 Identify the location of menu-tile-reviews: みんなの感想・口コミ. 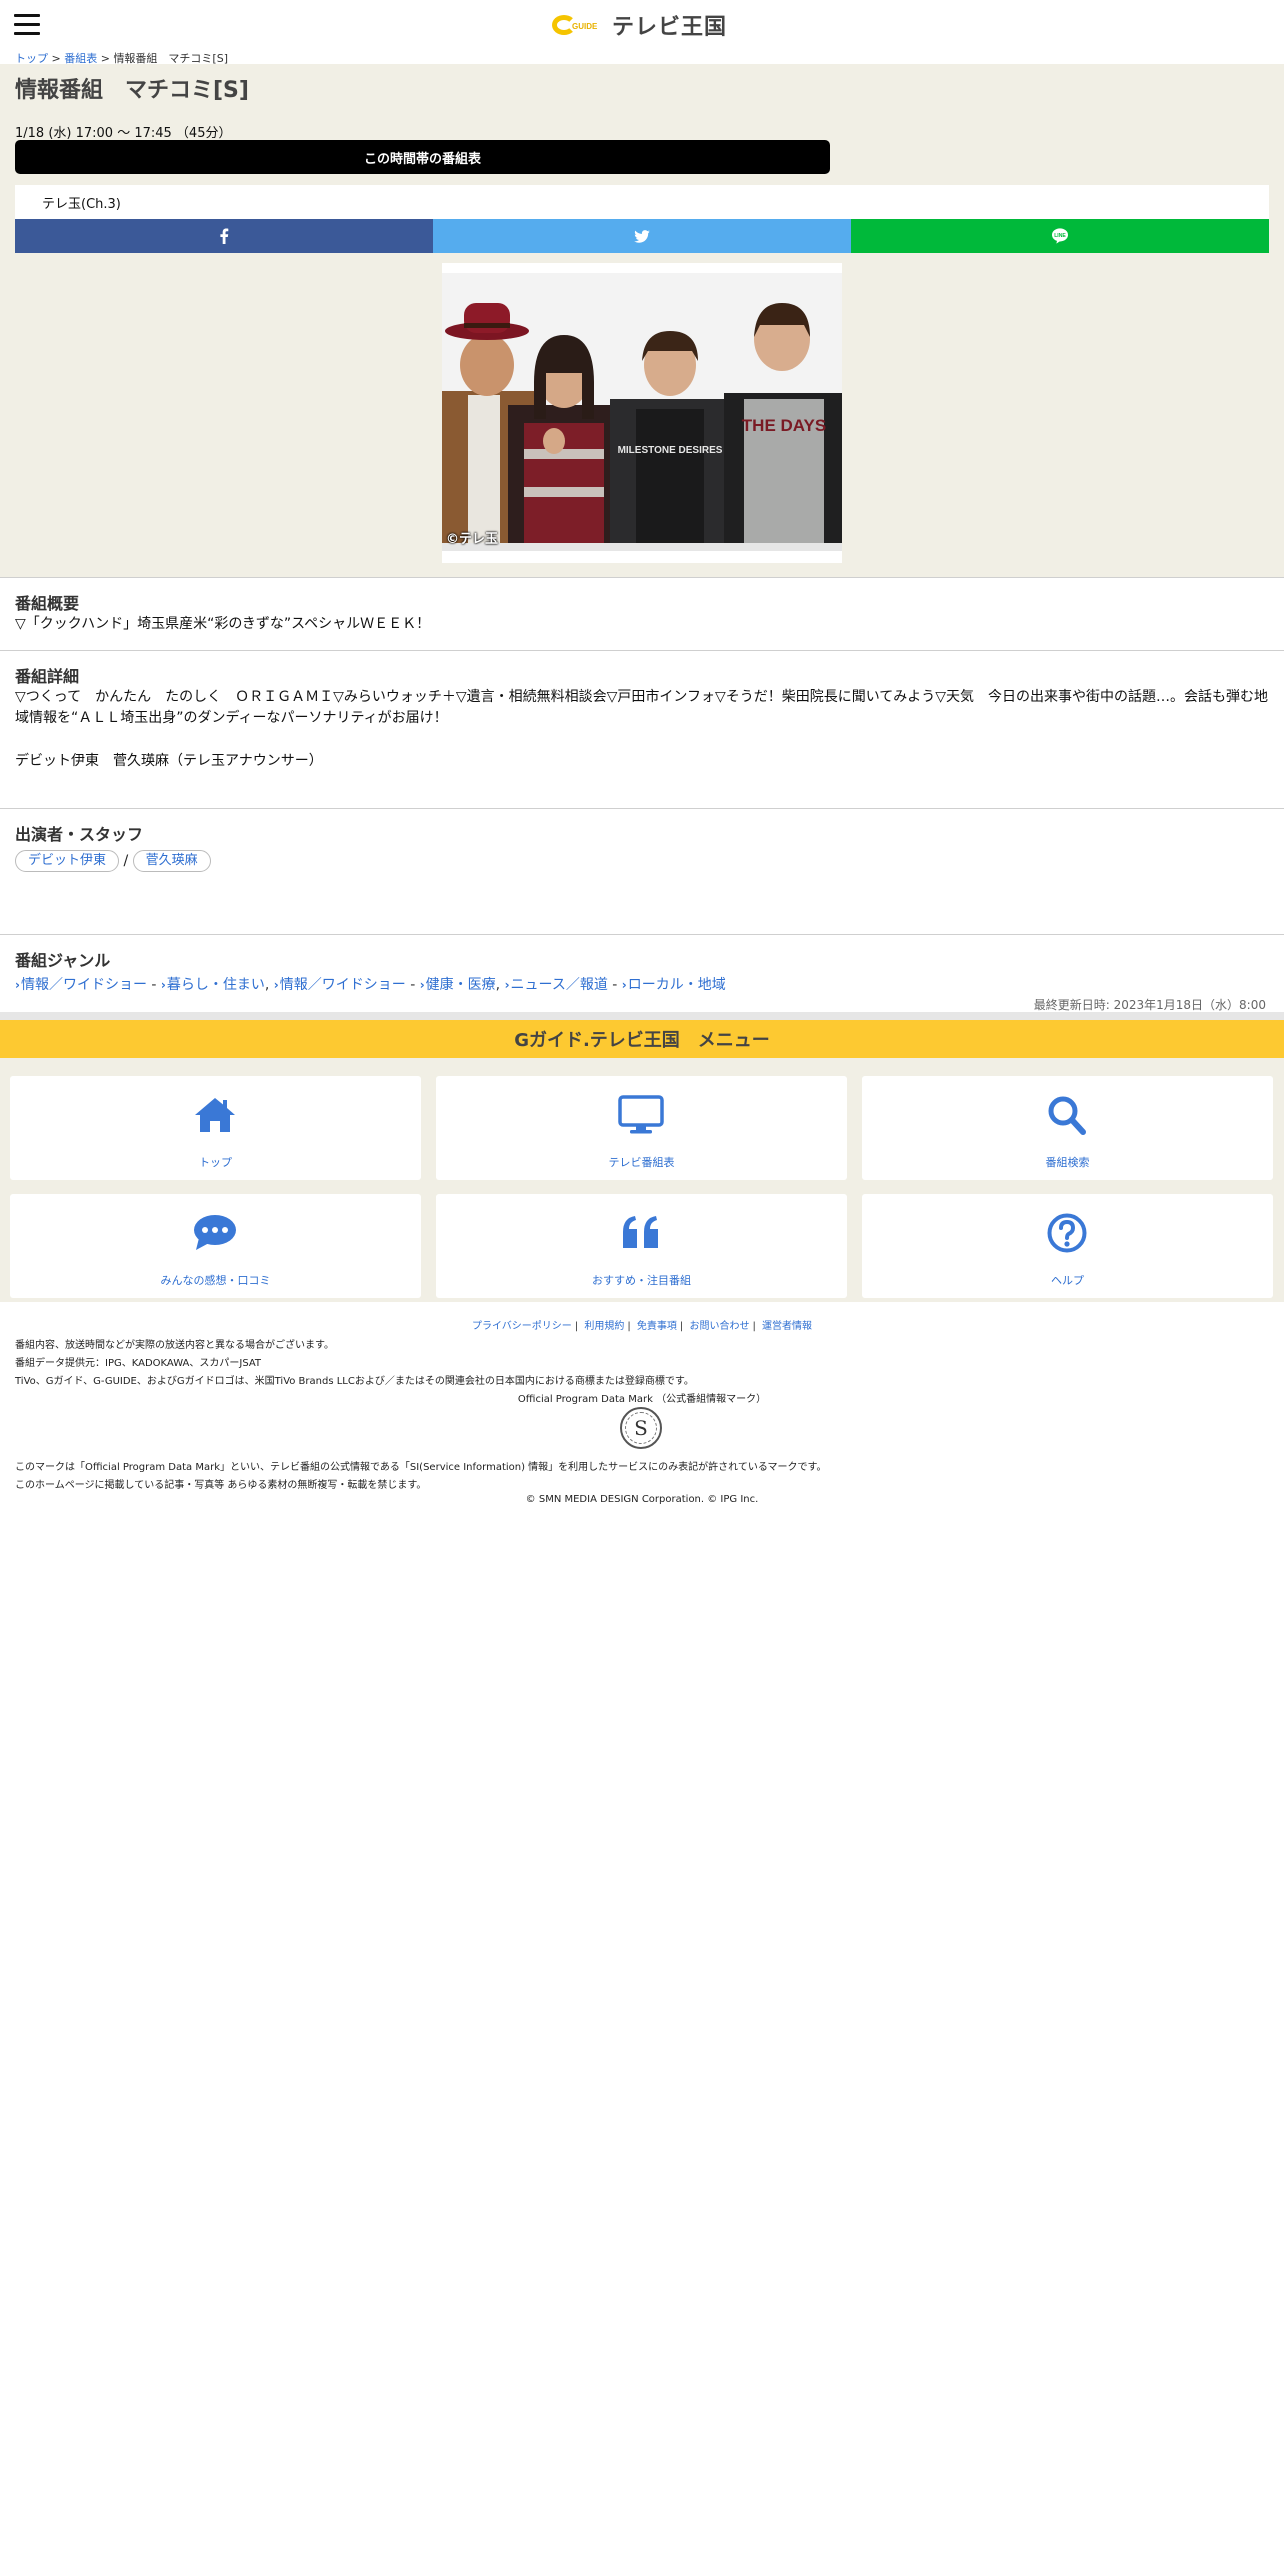
(215, 1246).